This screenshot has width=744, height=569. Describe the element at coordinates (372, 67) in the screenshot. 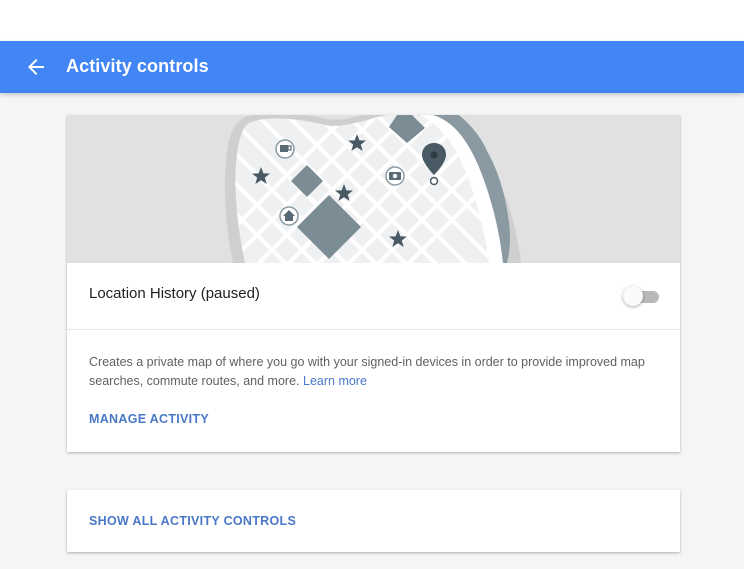

I see `app-bar: Activity controls` at that location.